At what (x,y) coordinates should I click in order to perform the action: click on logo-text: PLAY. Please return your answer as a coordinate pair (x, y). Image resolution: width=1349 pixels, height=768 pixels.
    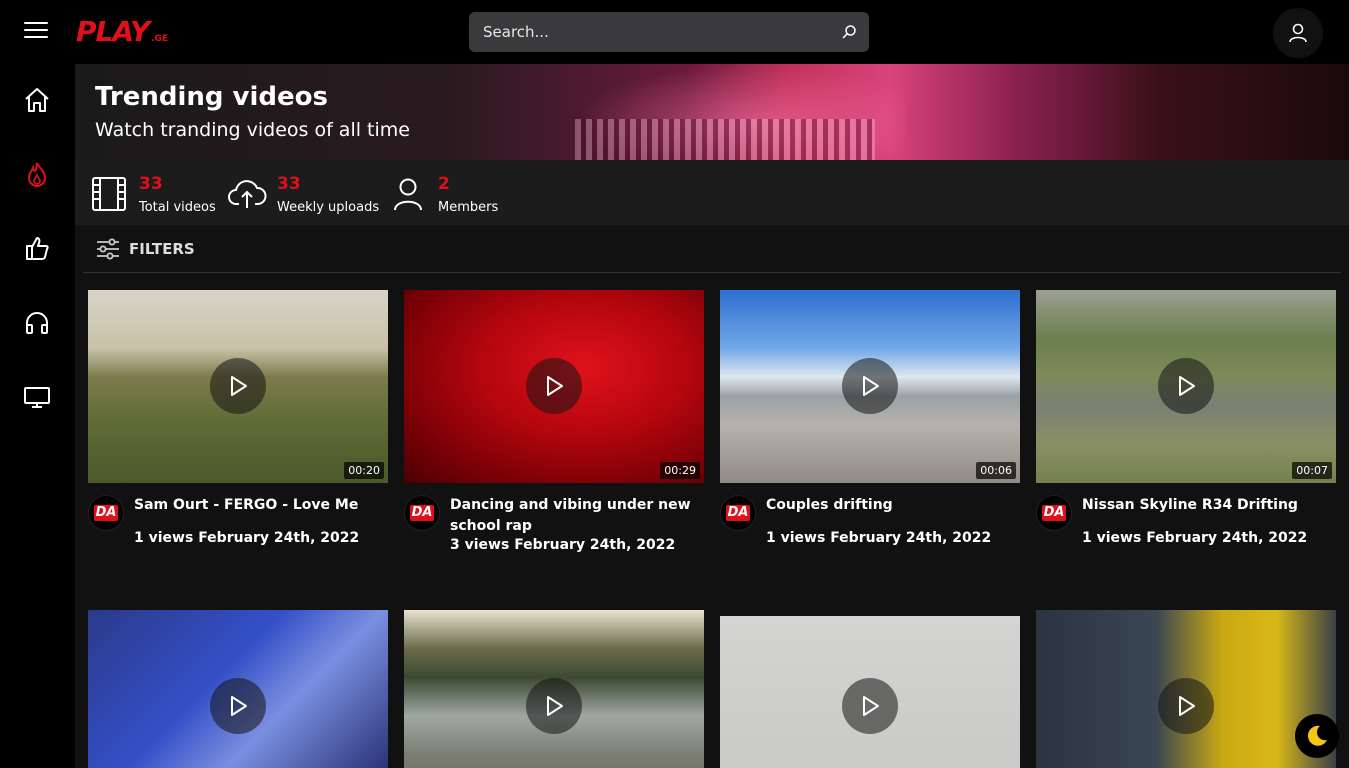
    Looking at the image, I should click on (113, 31).